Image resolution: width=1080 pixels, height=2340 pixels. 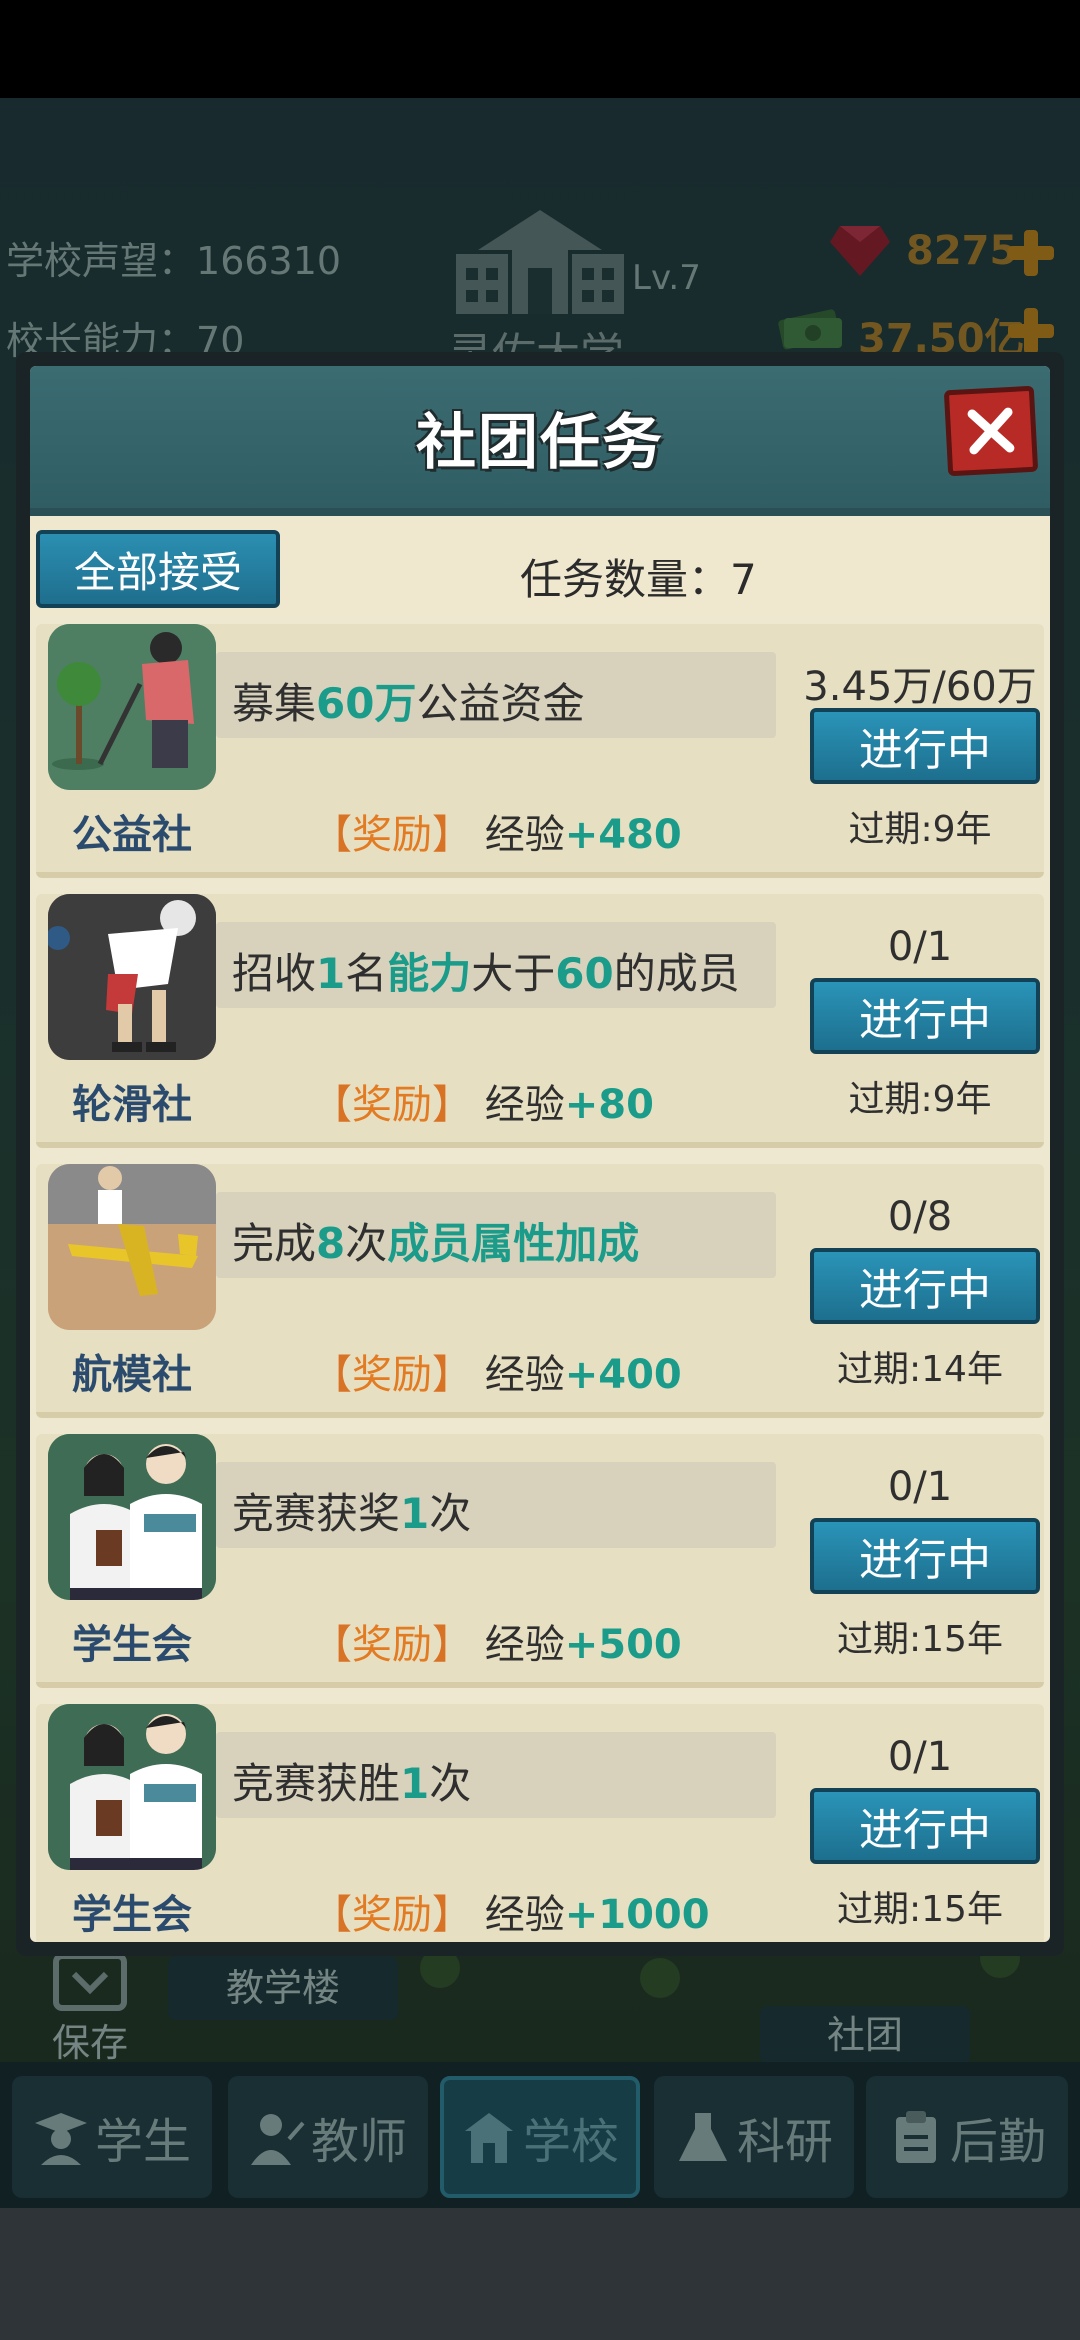 I want to click on desc-text: 的成员, so click(x=676, y=973).